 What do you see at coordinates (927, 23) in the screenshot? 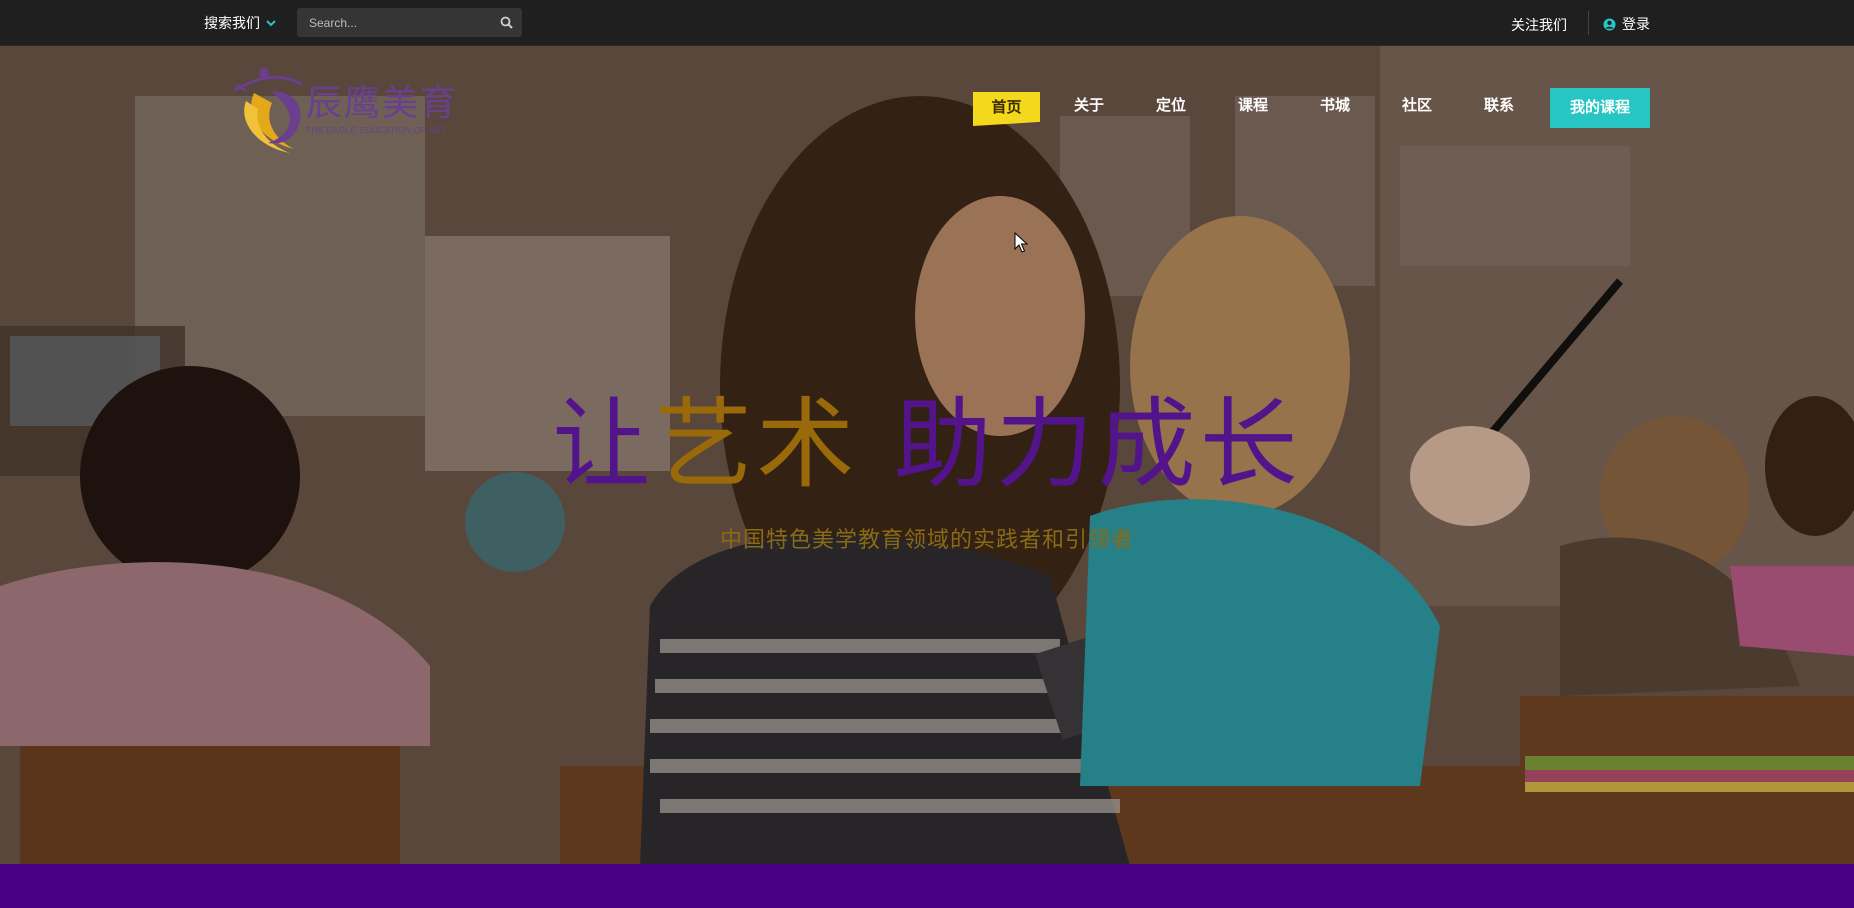
I see `top-bar: 搜索我们 关注我们 登录` at bounding box center [927, 23].